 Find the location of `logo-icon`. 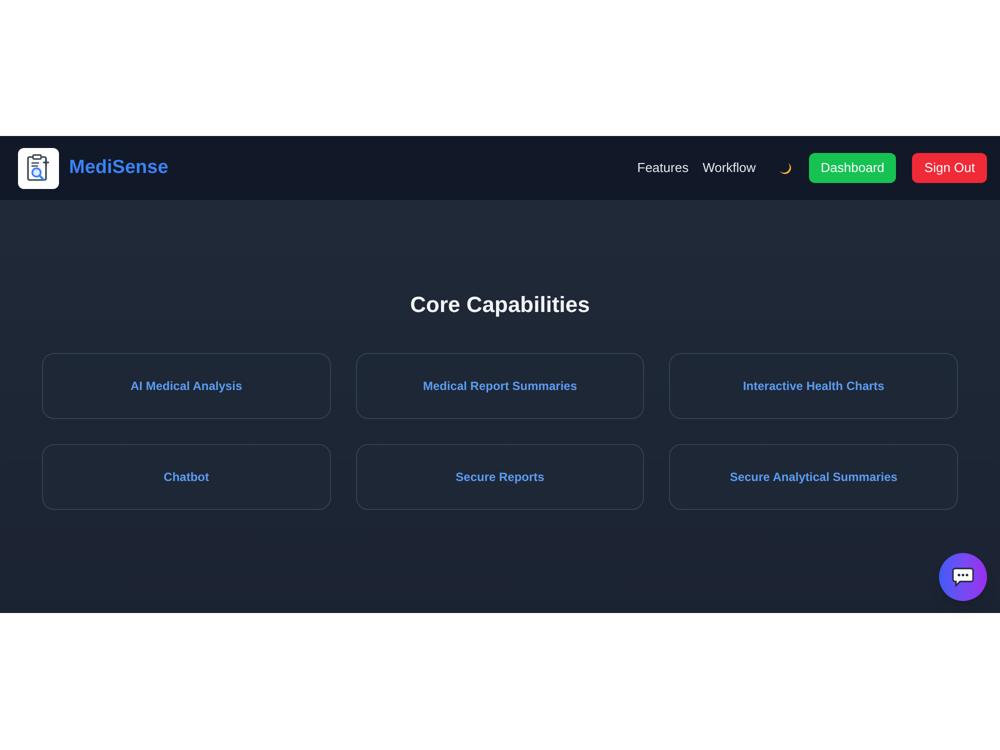

logo-icon is located at coordinates (38, 168).